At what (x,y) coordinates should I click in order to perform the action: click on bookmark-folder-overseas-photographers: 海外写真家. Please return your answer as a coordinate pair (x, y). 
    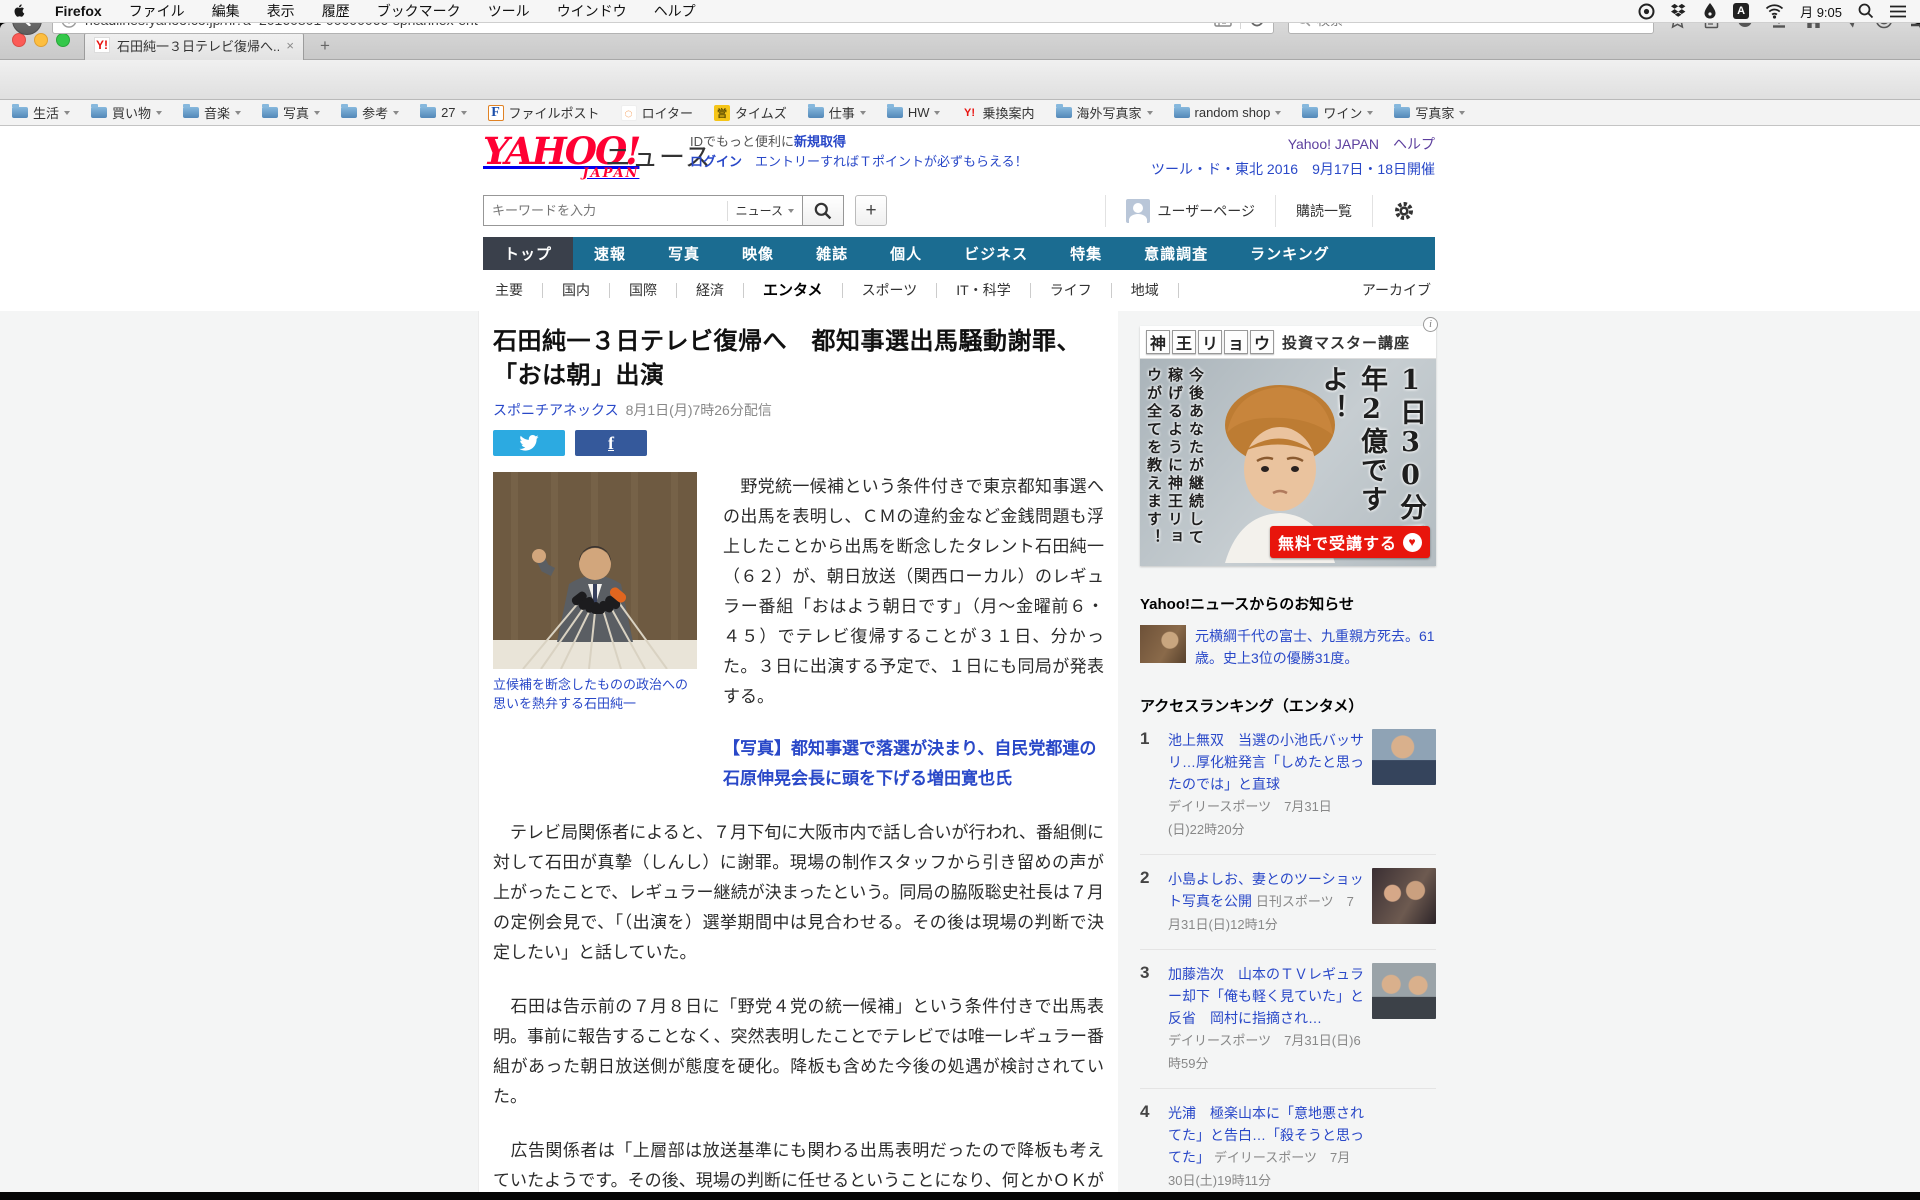
    Looking at the image, I should click on (1104, 112).